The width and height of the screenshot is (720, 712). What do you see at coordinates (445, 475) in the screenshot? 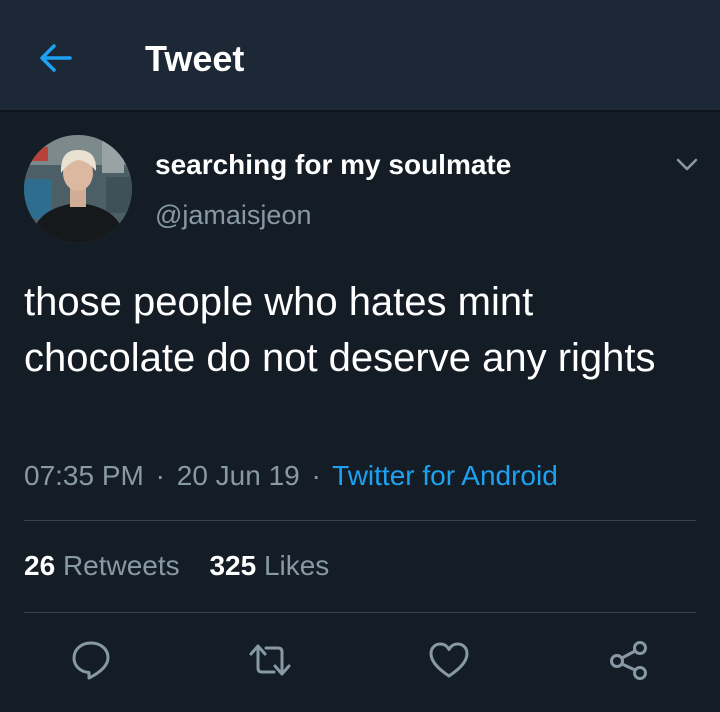
I see `tweet-source-link: Twitter for Android` at bounding box center [445, 475].